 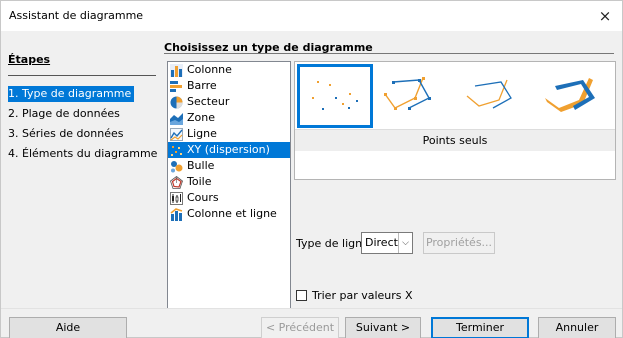 What do you see at coordinates (199, 181) in the screenshot?
I see `chart-type-label: Toile` at bounding box center [199, 181].